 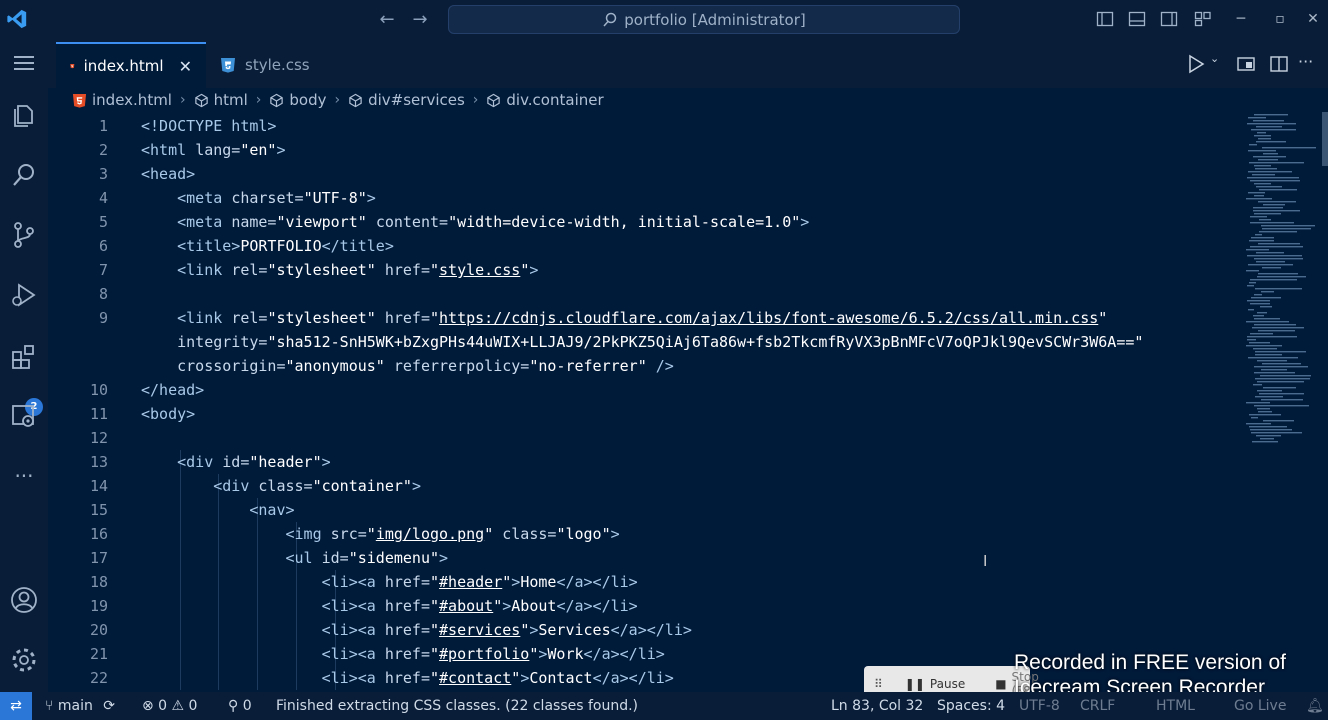 I want to click on minimize-button: ─, so click(x=1241, y=19).